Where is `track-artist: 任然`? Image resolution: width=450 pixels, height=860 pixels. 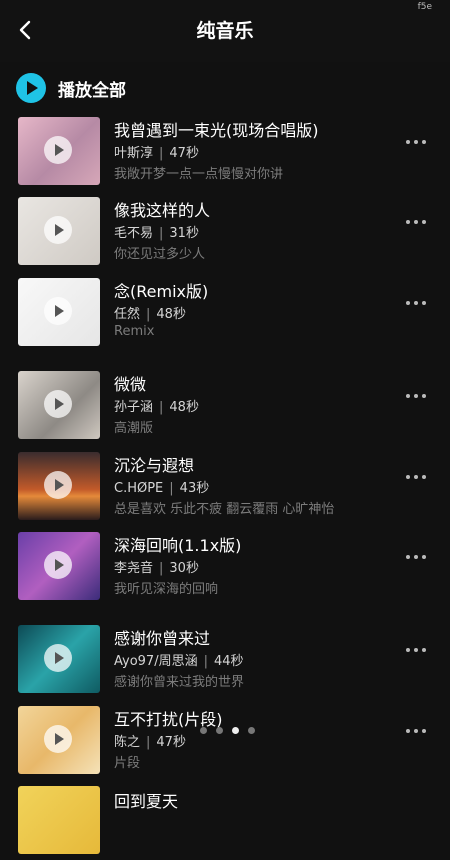 track-artist: 任然 is located at coordinates (127, 314).